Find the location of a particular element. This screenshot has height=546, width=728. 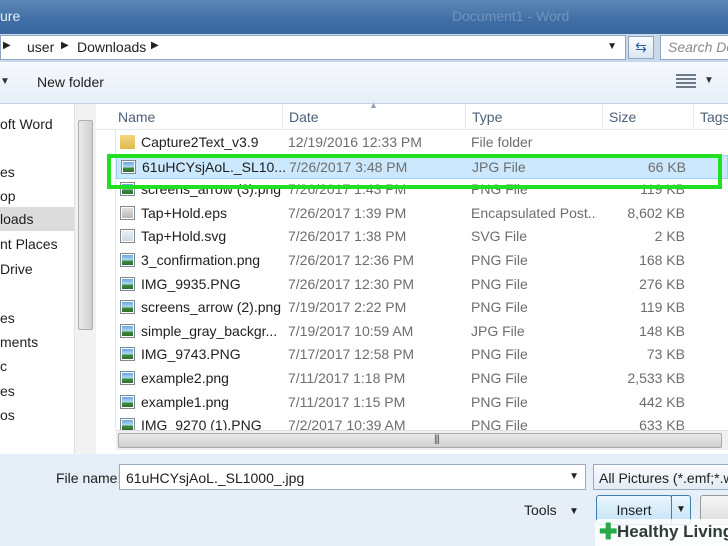

nav-item-favorites: es is located at coordinates (37, 172).